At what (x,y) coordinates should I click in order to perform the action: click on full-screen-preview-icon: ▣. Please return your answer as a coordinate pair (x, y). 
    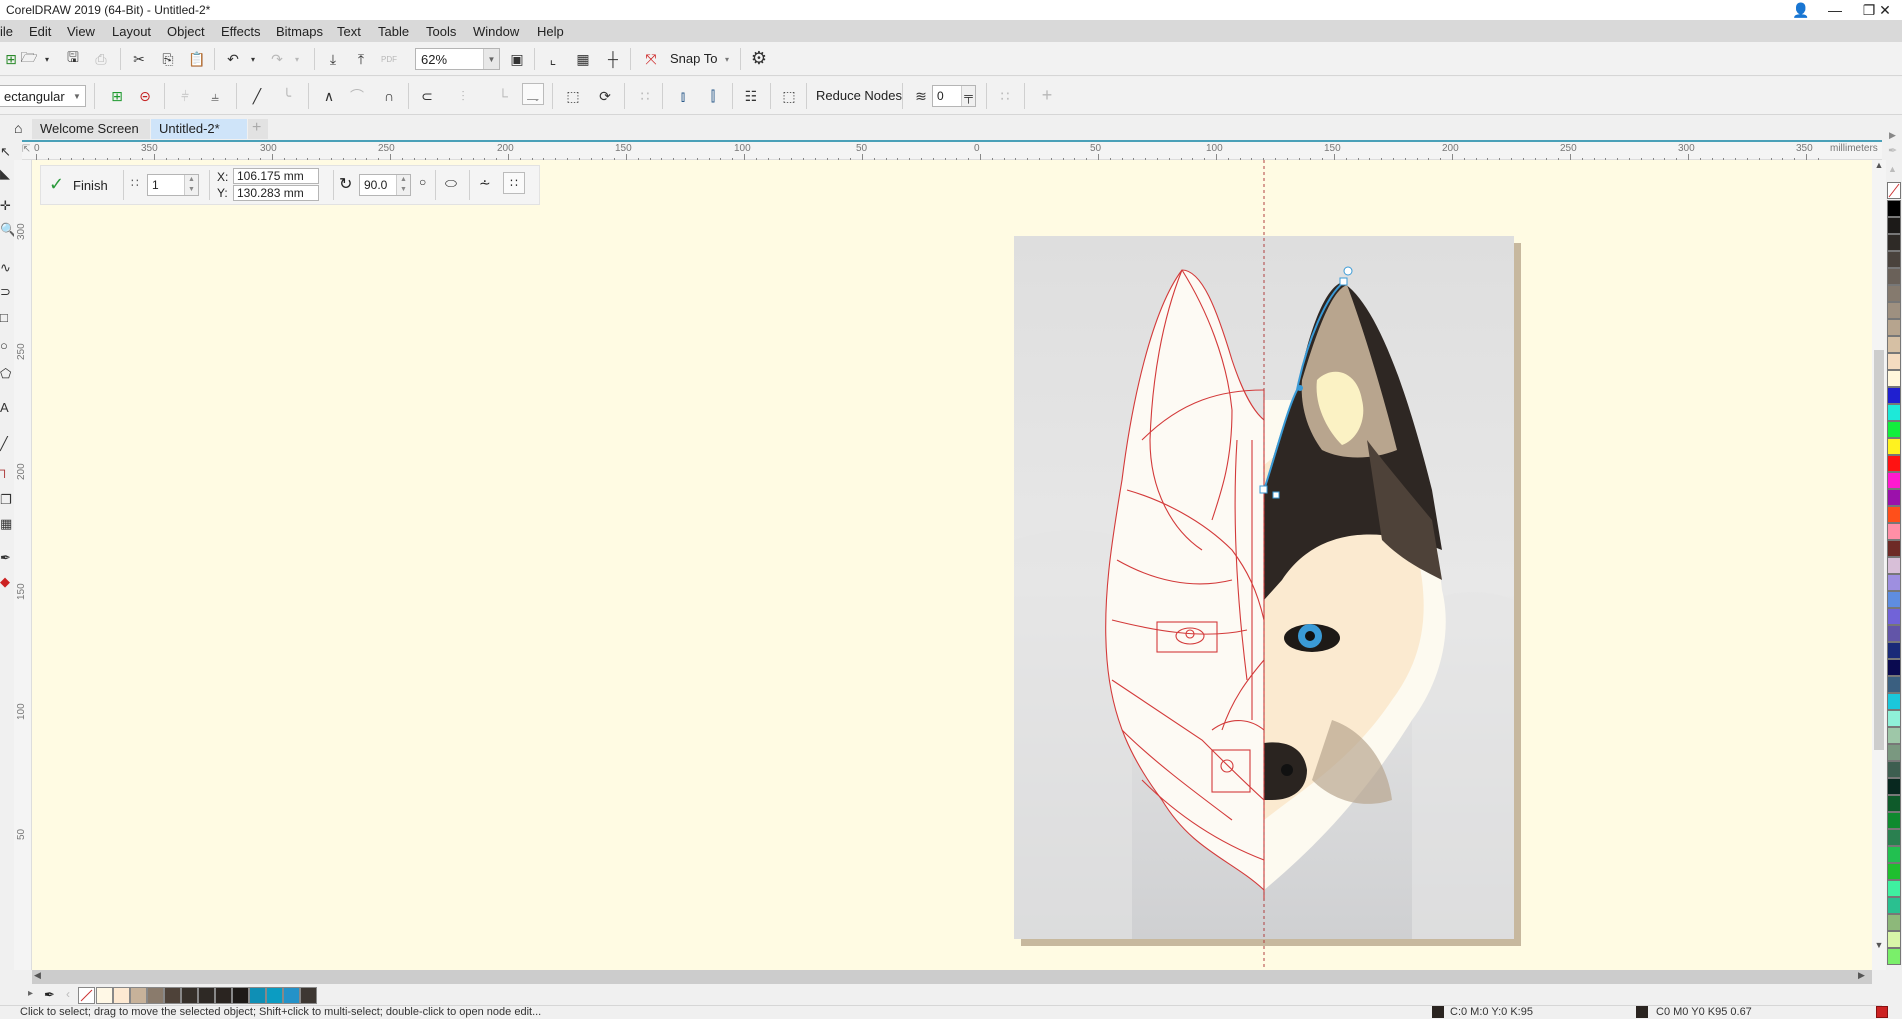
    Looking at the image, I should click on (517, 59).